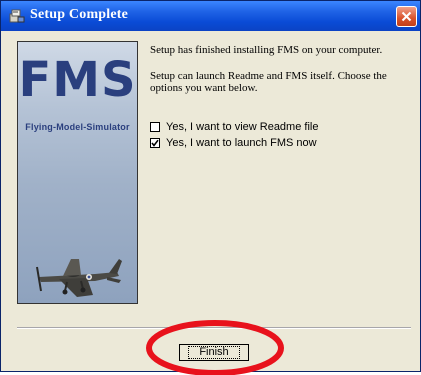 This screenshot has height=375, width=421. I want to click on title-bar: Setup Complete, so click(210, 16).